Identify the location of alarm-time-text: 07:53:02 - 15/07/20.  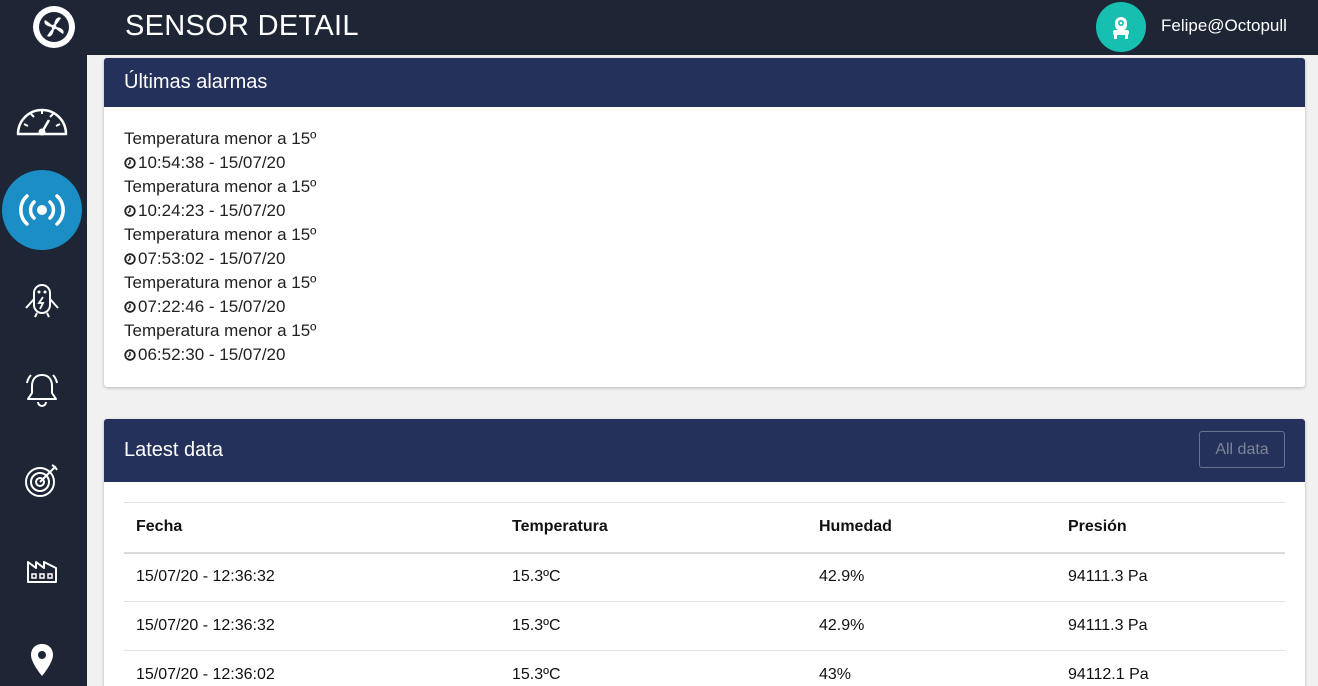
(212, 258).